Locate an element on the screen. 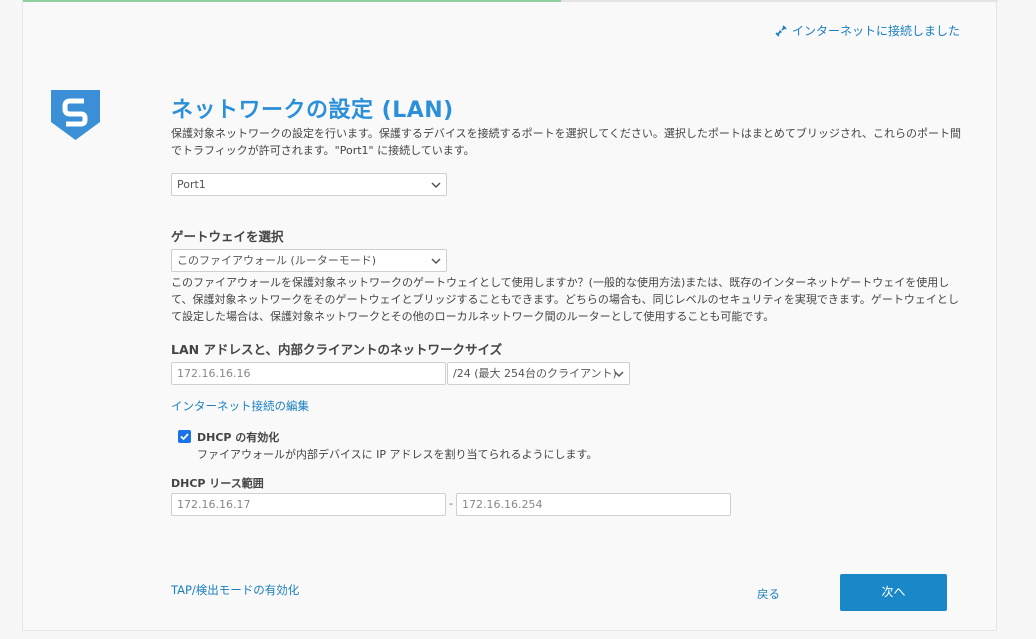  lan-label: LAN アドレスと、内部クライアントのネットワークサイズ is located at coordinates (337, 349).